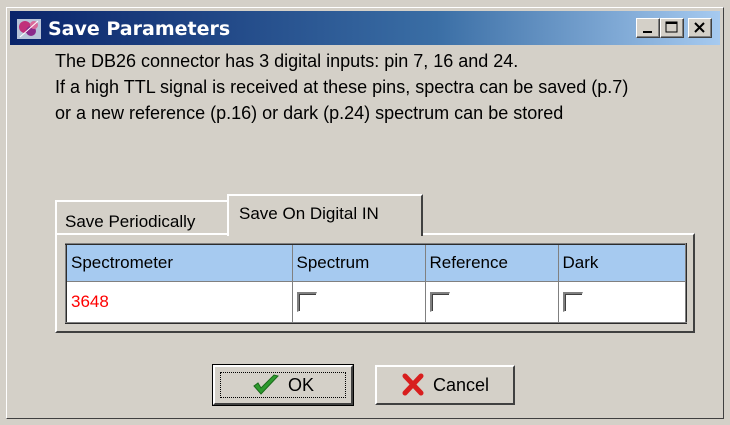  I want to click on table-row: 3648, so click(376, 302).